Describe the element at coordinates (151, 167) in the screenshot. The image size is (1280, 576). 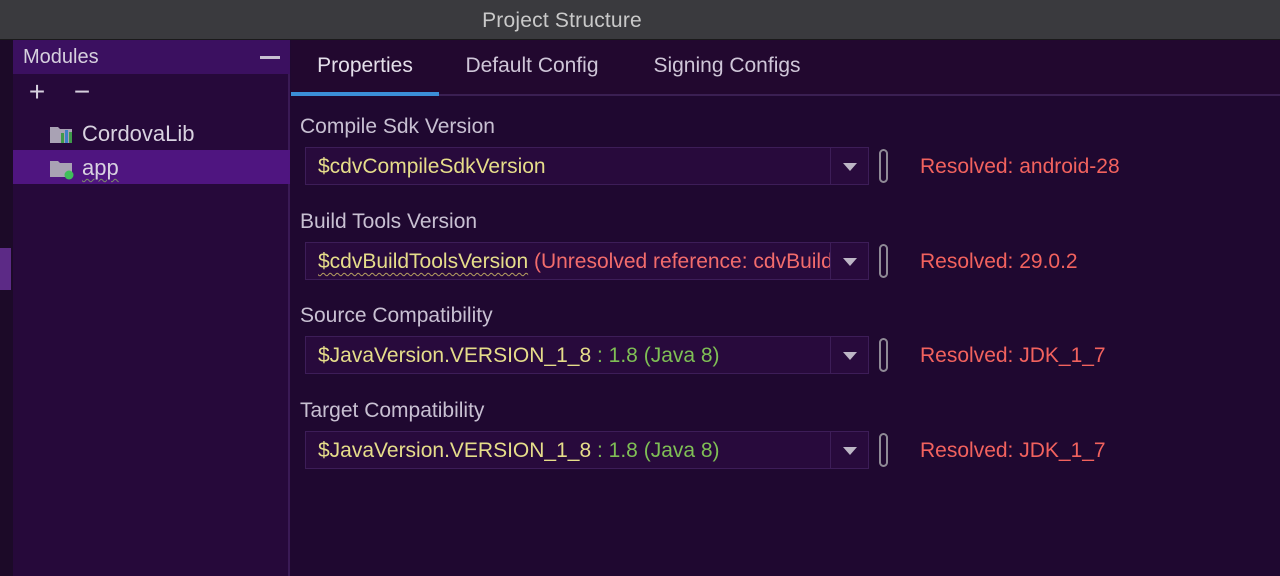
I see `module-item-app: app` at that location.